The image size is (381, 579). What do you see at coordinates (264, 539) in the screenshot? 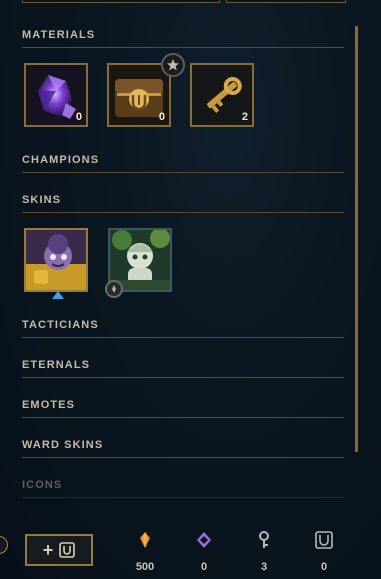
I see `key-fragment-icon` at bounding box center [264, 539].